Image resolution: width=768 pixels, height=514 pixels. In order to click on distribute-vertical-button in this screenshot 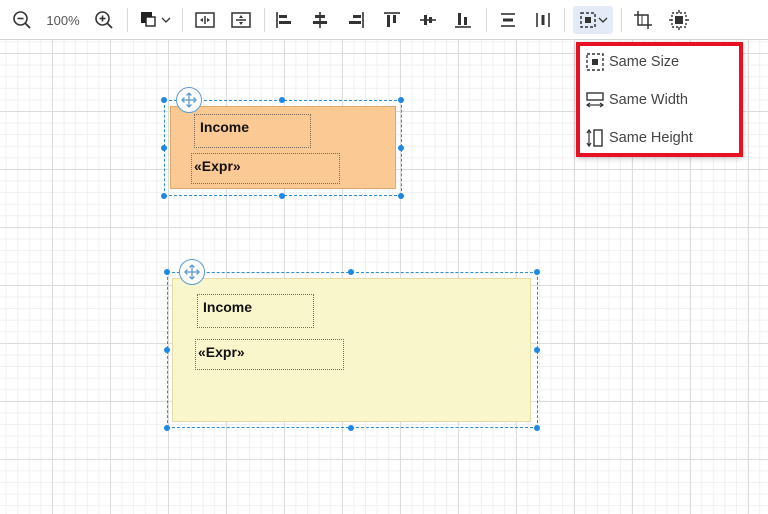, I will do `click(543, 20)`.